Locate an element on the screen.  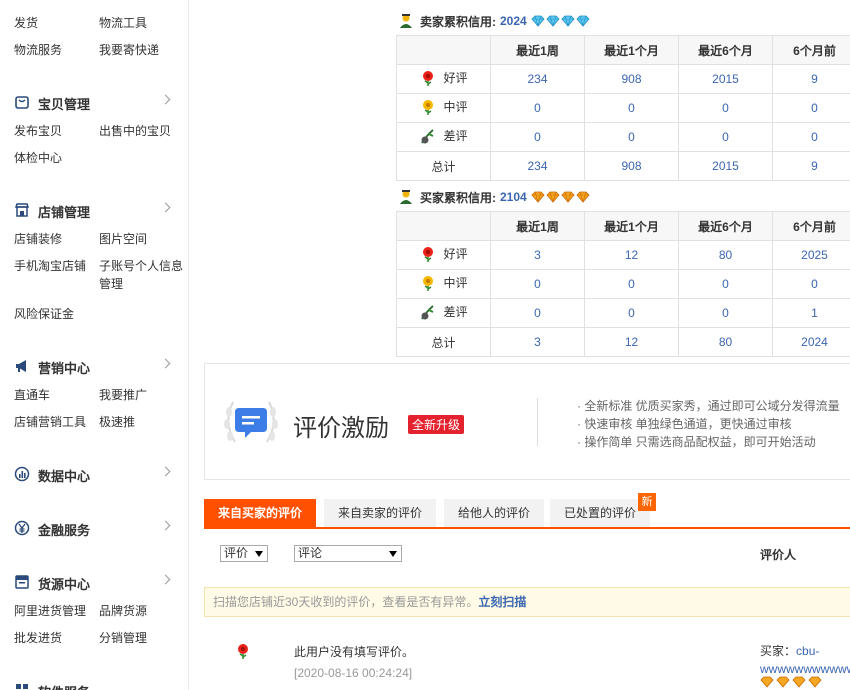
buyer-credit-score: 2104 is located at coordinates (513, 197).